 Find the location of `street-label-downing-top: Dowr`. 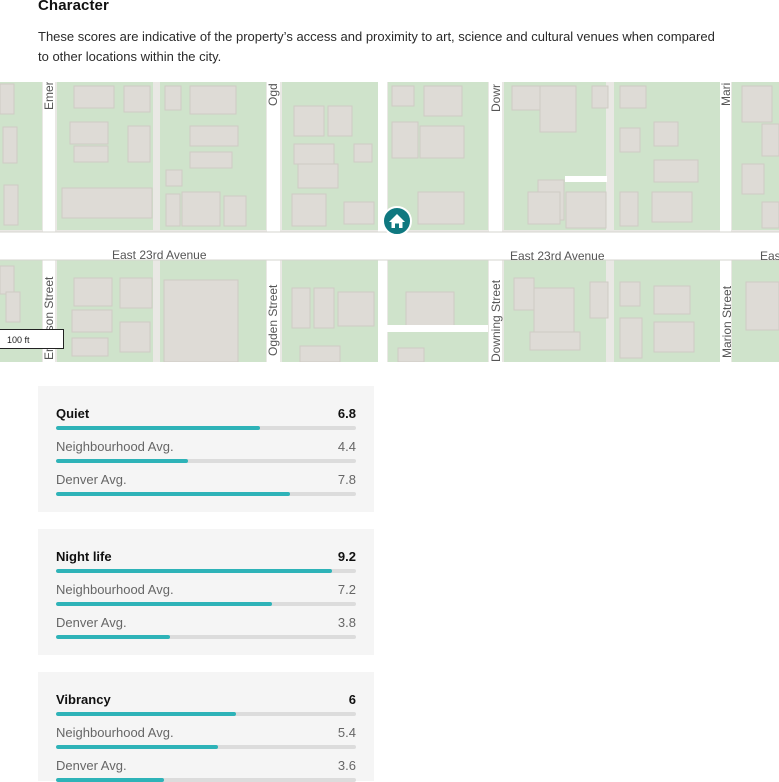

street-label-downing-top: Dowr is located at coordinates (496, 98).